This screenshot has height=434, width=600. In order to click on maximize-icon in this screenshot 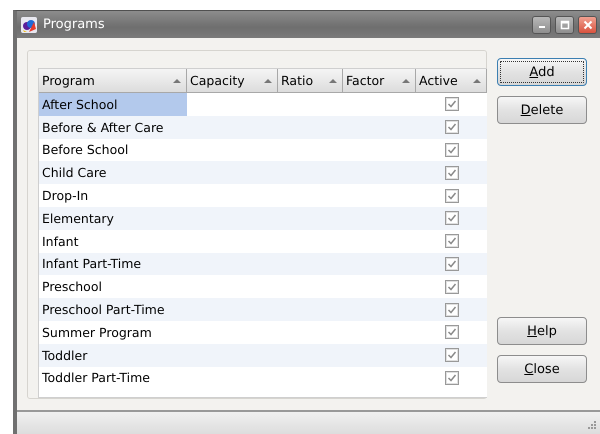, I will do `click(565, 25)`.